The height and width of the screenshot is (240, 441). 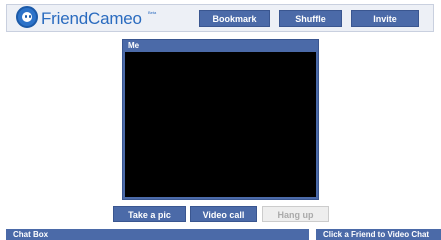 What do you see at coordinates (149, 214) in the screenshot?
I see `take-pic-button: Take a pic` at bounding box center [149, 214].